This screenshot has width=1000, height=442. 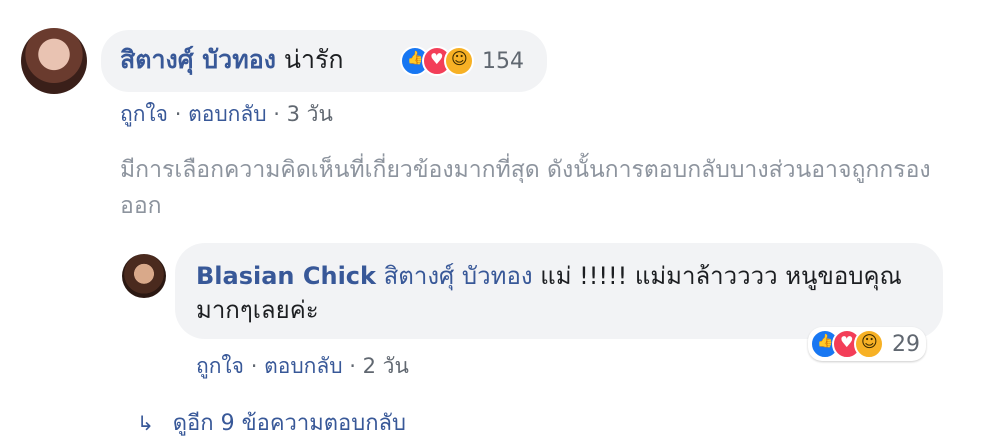 What do you see at coordinates (220, 366) in the screenshot?
I see `reply-like-button: ถูกใจ` at bounding box center [220, 366].